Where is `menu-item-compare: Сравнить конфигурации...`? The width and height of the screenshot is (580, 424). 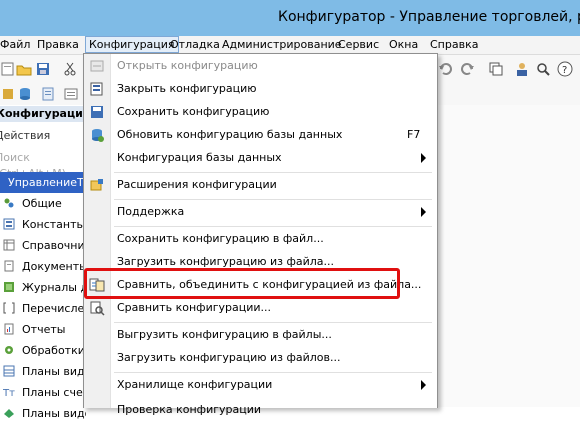 menu-item-compare: Сравнить конфигурации... is located at coordinates (260, 308).